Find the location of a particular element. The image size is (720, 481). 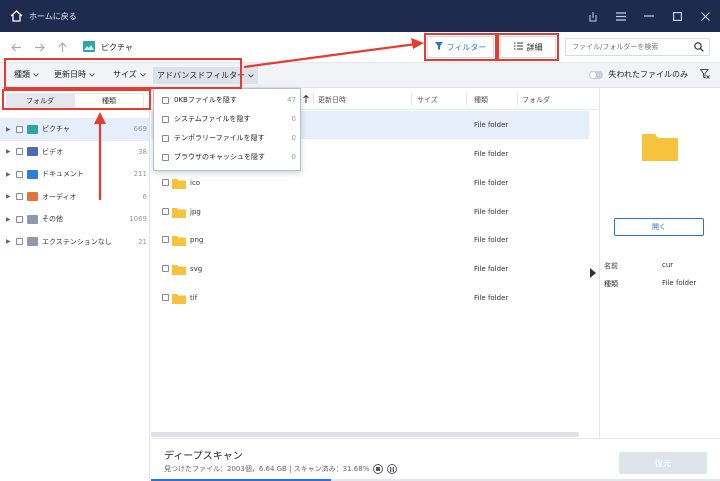

menu-item-hide-browser-cache: ブラウザのキャッシュを隠す 0 is located at coordinates (229, 157).